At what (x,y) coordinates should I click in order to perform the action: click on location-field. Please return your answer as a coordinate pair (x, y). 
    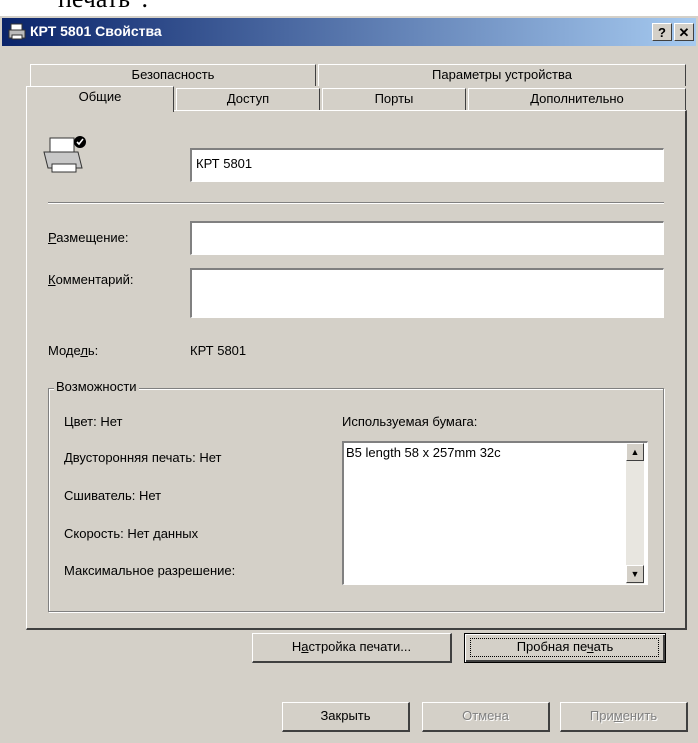
    Looking at the image, I should click on (427, 238).